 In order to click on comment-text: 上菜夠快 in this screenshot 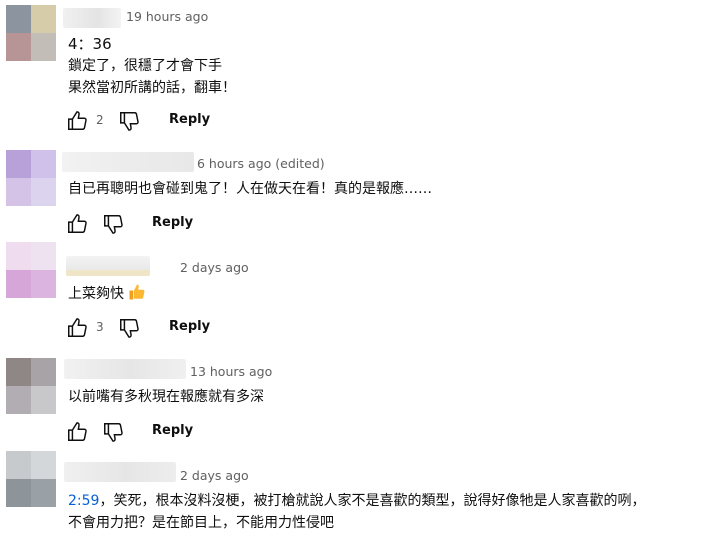, I will do `click(107, 294)`.